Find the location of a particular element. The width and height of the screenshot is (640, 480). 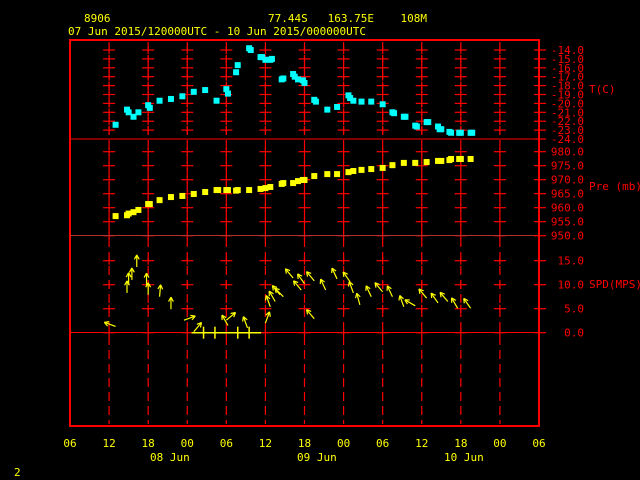

y-axis-label: Pre (mb) is located at coordinates (614, 186).